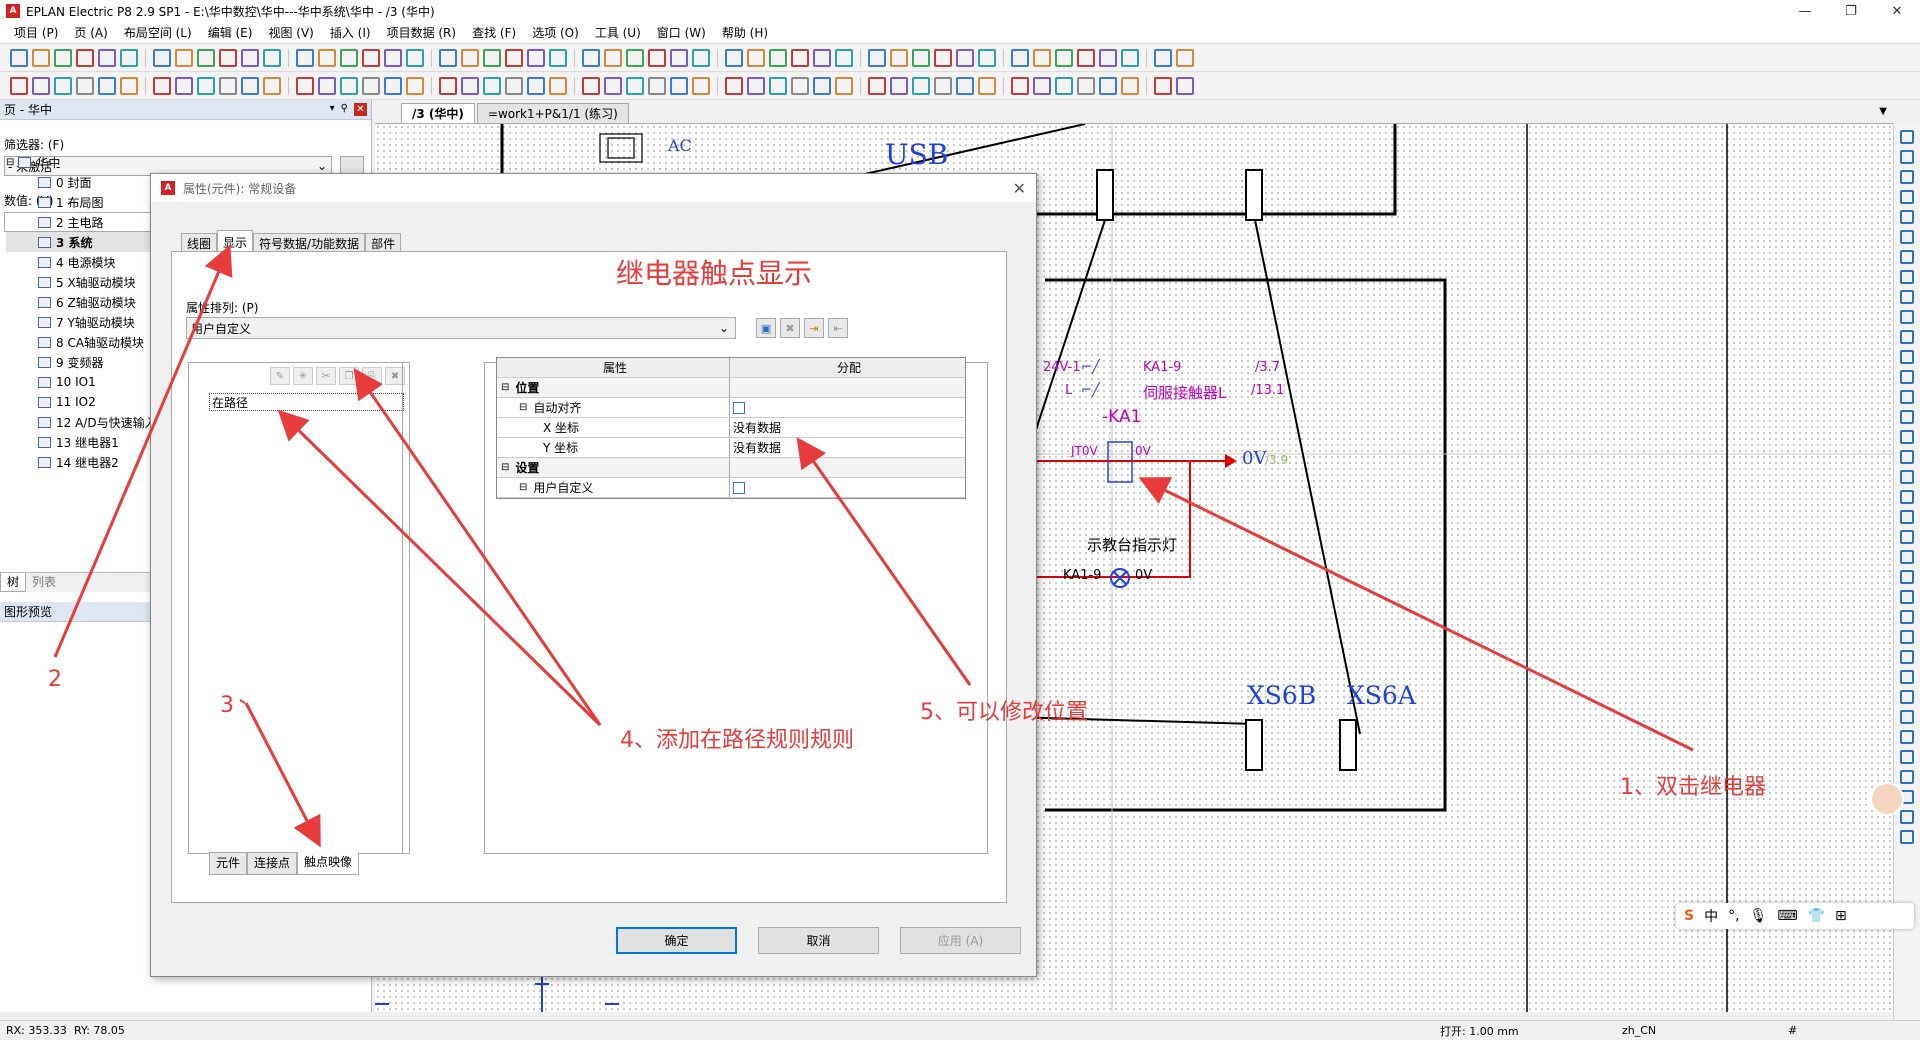  What do you see at coordinates (230, 32) in the screenshot?
I see `menu-edit: 编辑 (E)` at bounding box center [230, 32].